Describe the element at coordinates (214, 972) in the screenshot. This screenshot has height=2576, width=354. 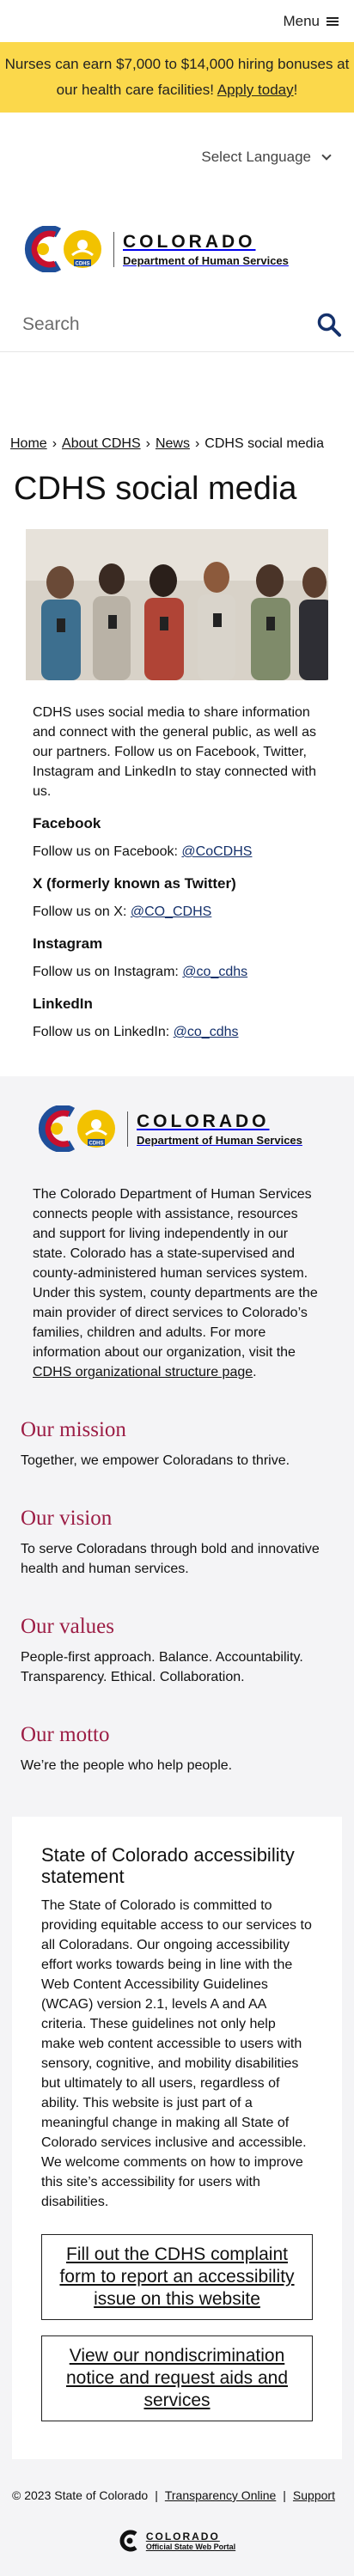
I see `instagram-link: @co_cdhs` at that location.